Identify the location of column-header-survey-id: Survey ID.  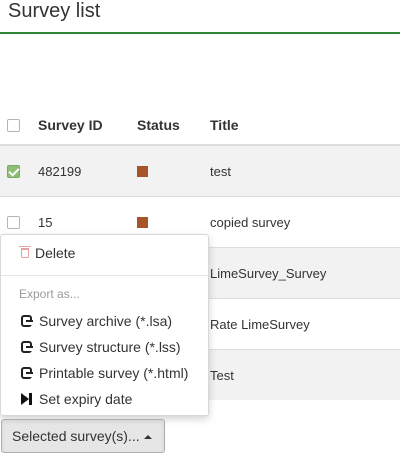
(70, 125).